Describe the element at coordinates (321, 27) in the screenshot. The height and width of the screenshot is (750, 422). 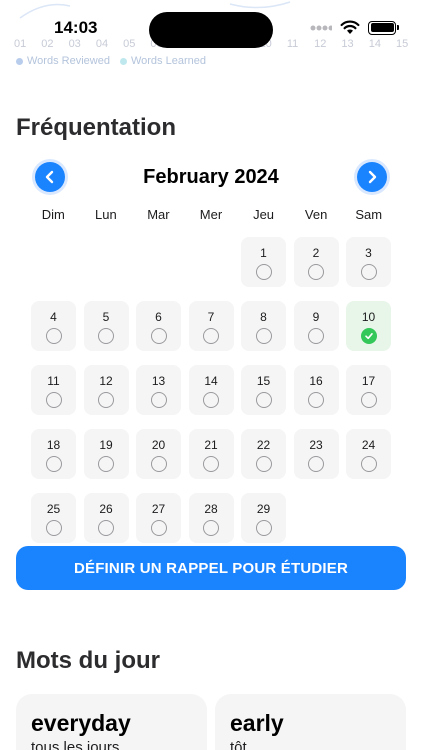
I see `signal-dots-icon` at that location.